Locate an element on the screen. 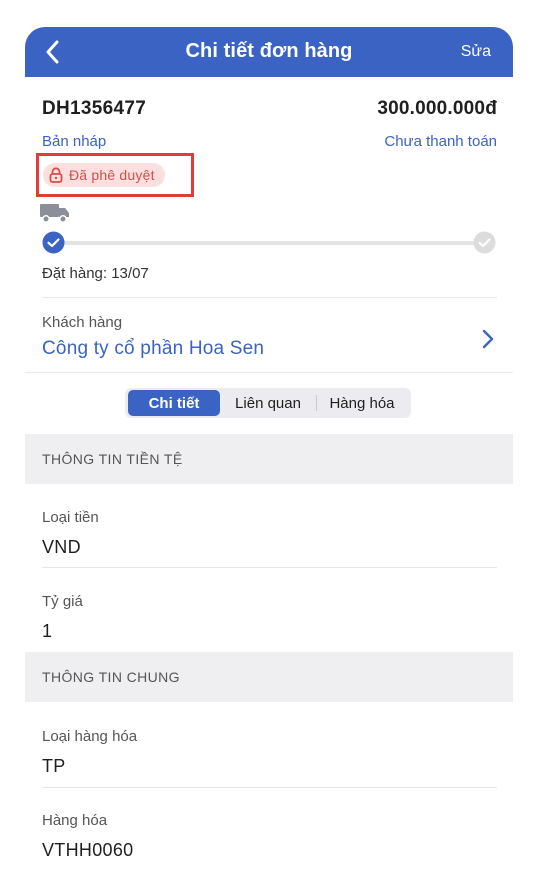  tab-lien-quan: Liên quan is located at coordinates (268, 403).